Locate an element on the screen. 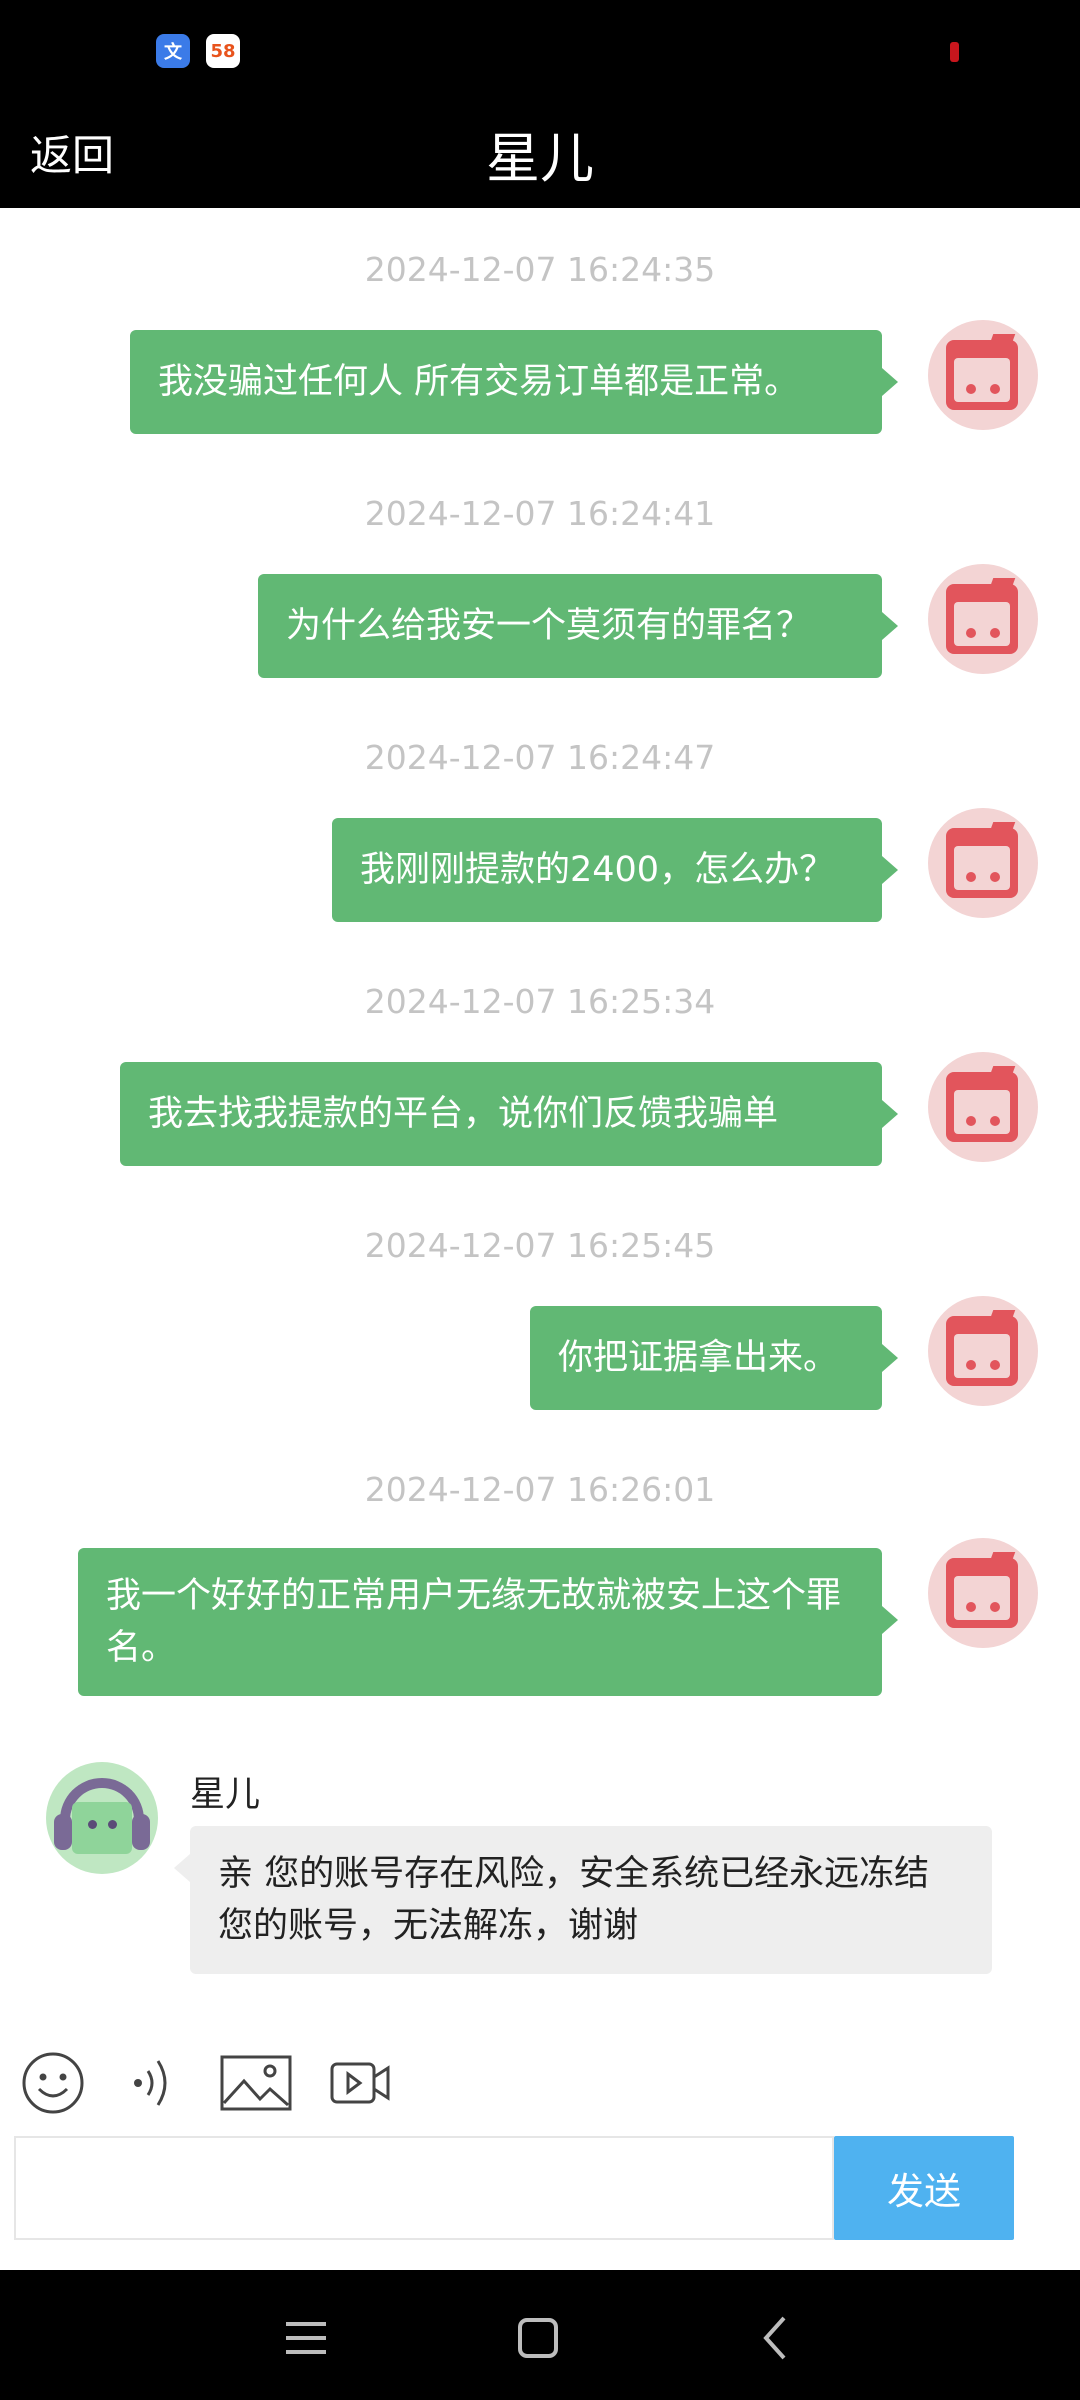 The image size is (1080, 2400). message-text: 我刚刚提款的2400，怎么办？ is located at coordinates (597, 870).